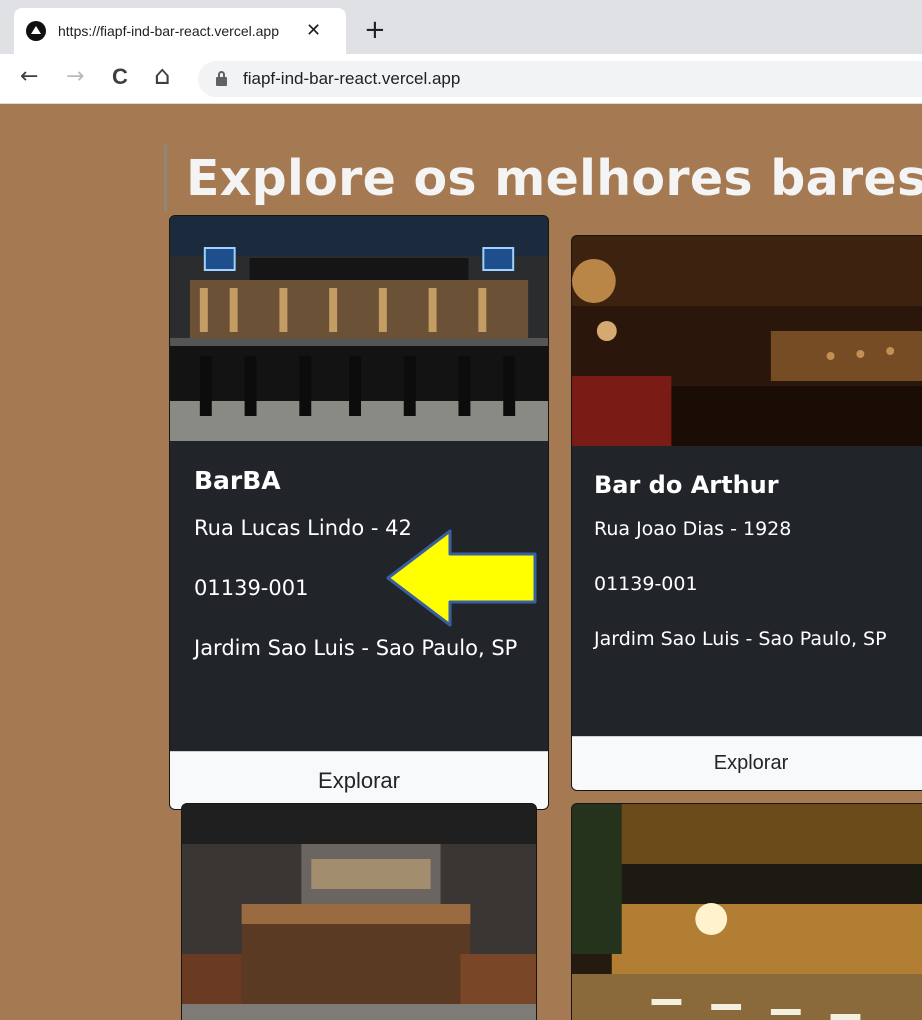 The image size is (922, 1020). I want to click on back-icon: ←, so click(29, 77).